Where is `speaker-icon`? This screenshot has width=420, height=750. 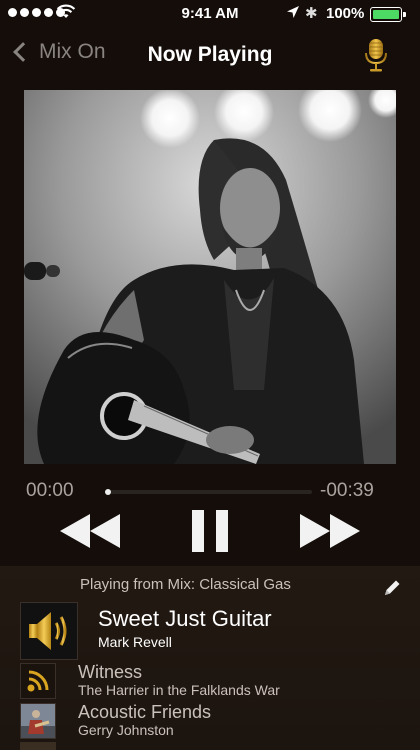 speaker-icon is located at coordinates (49, 631).